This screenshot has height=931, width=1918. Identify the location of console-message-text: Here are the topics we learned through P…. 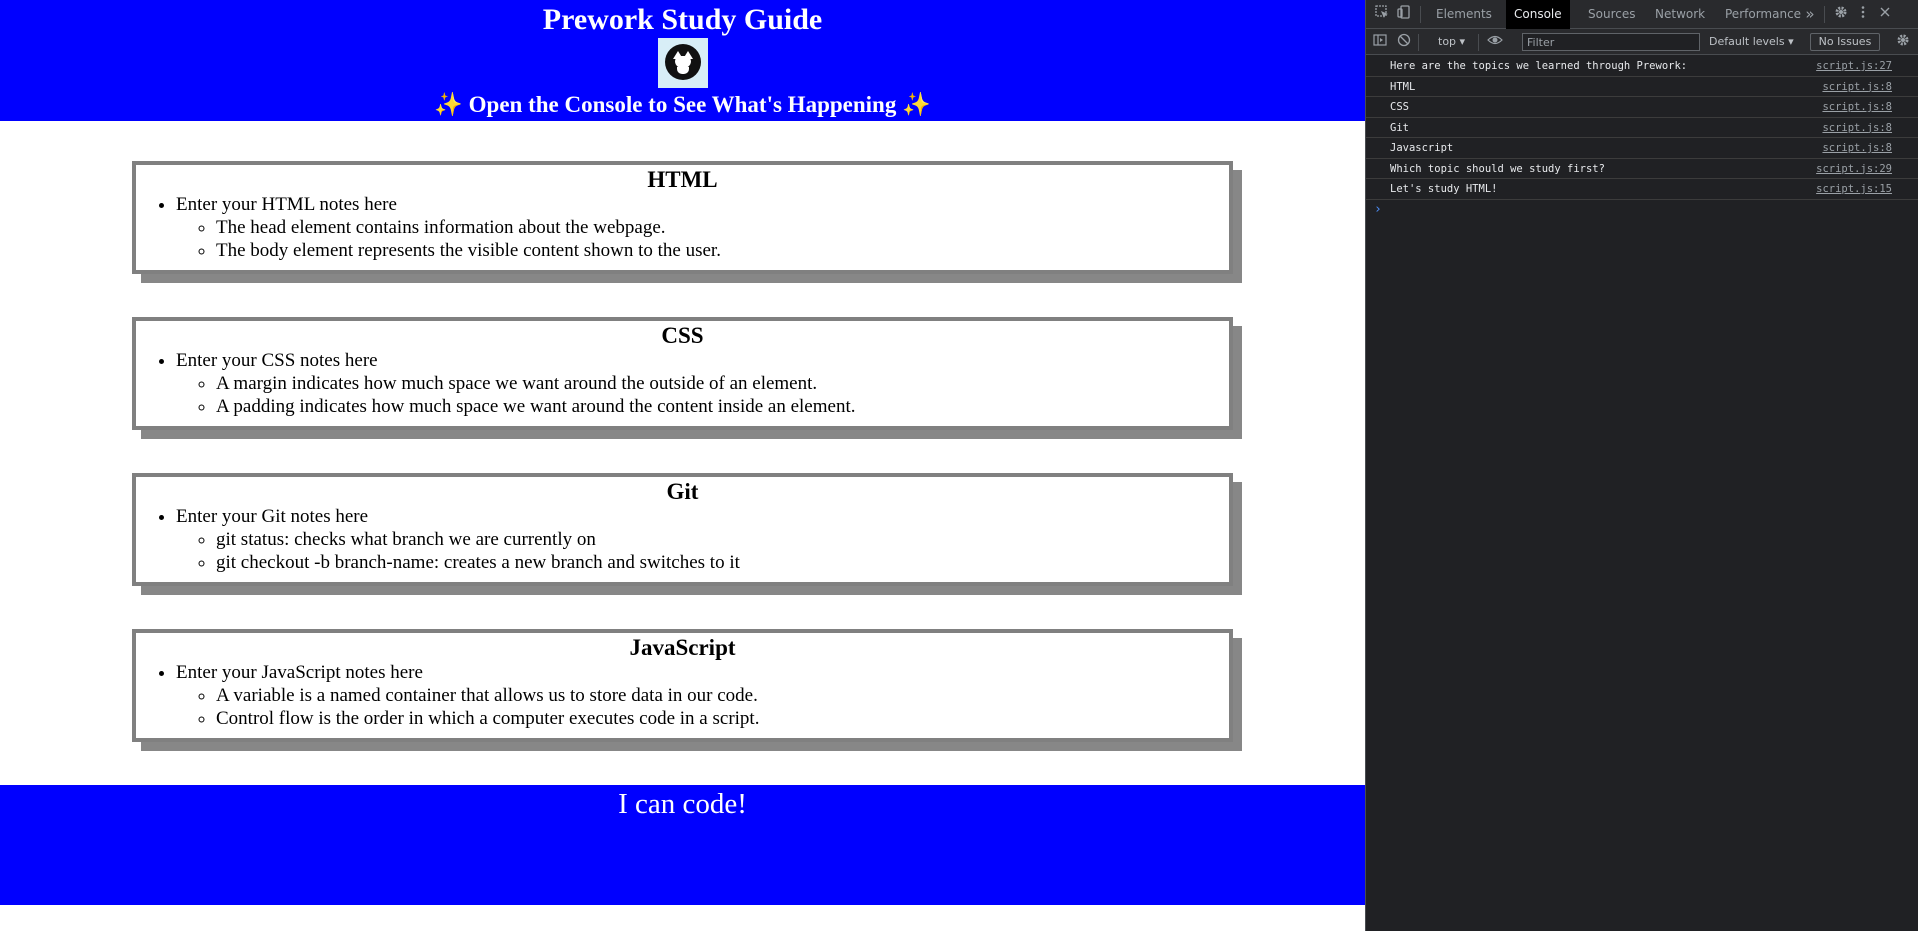
(1539, 66).